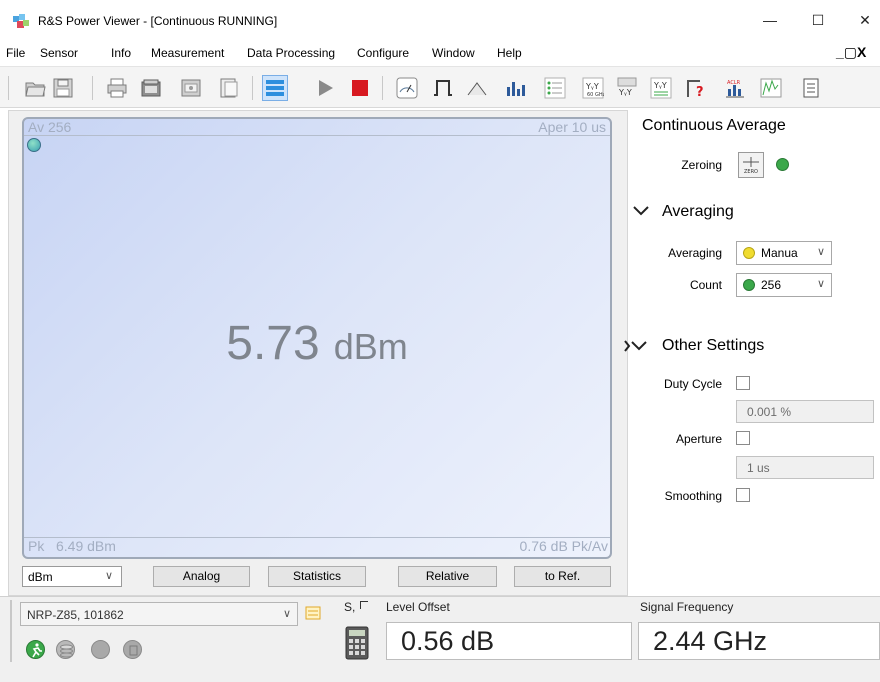 This screenshot has height=682, width=880. Describe the element at coordinates (187, 53) in the screenshot. I see `menu-measurement: Measurement` at that location.